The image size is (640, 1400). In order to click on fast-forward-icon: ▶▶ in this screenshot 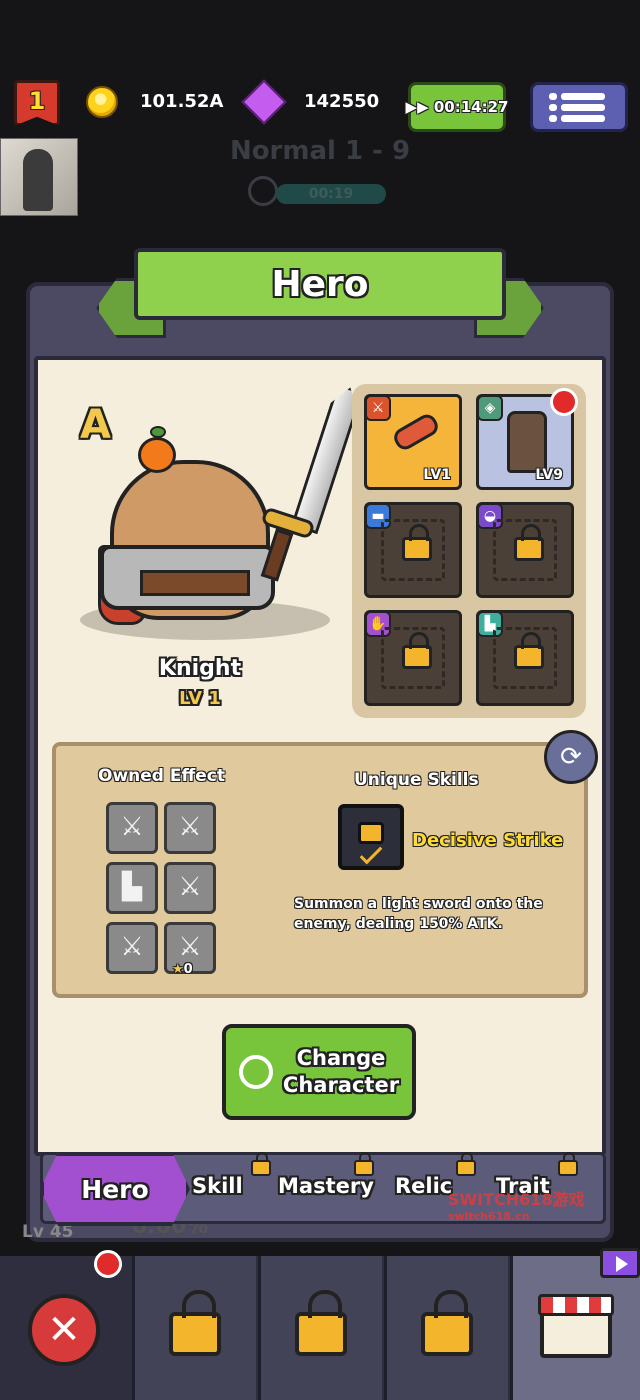, I will do `click(419, 107)`.